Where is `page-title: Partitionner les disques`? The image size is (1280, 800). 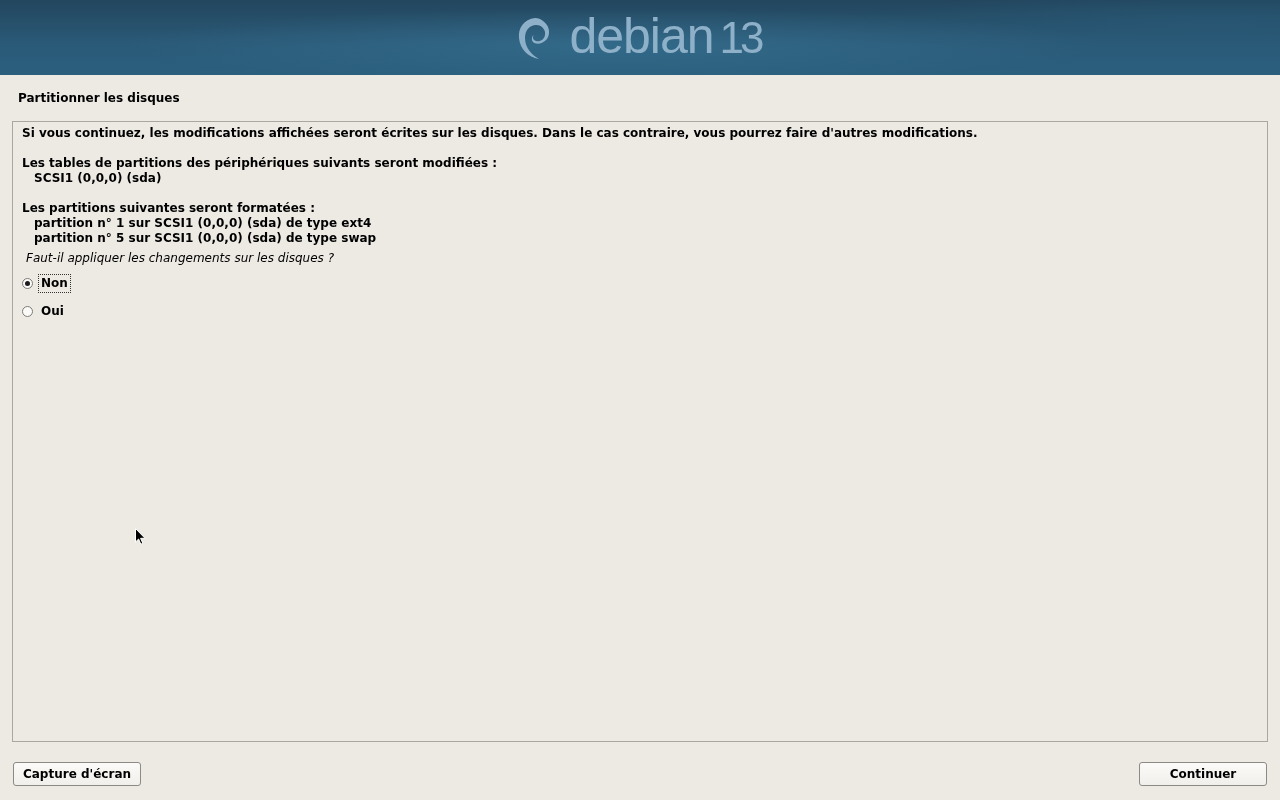 page-title: Partitionner les disques is located at coordinates (99, 98).